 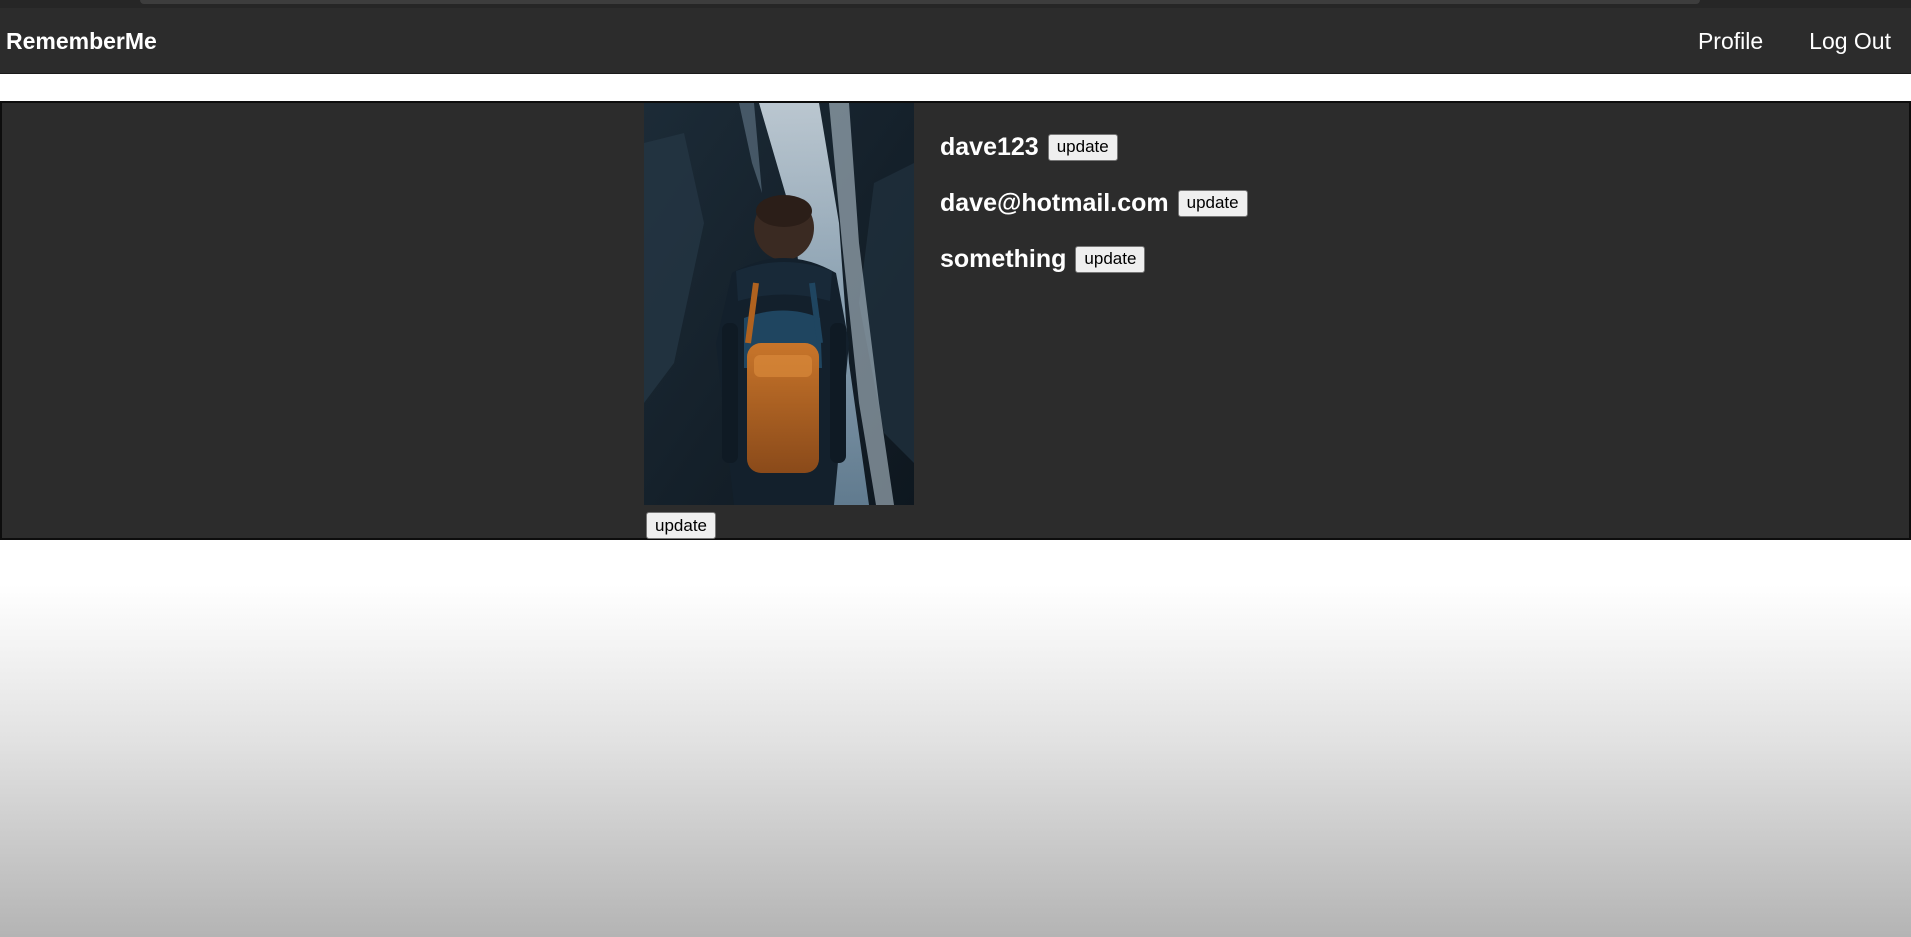 I want to click on browser-top-strip, so click(x=955, y=4).